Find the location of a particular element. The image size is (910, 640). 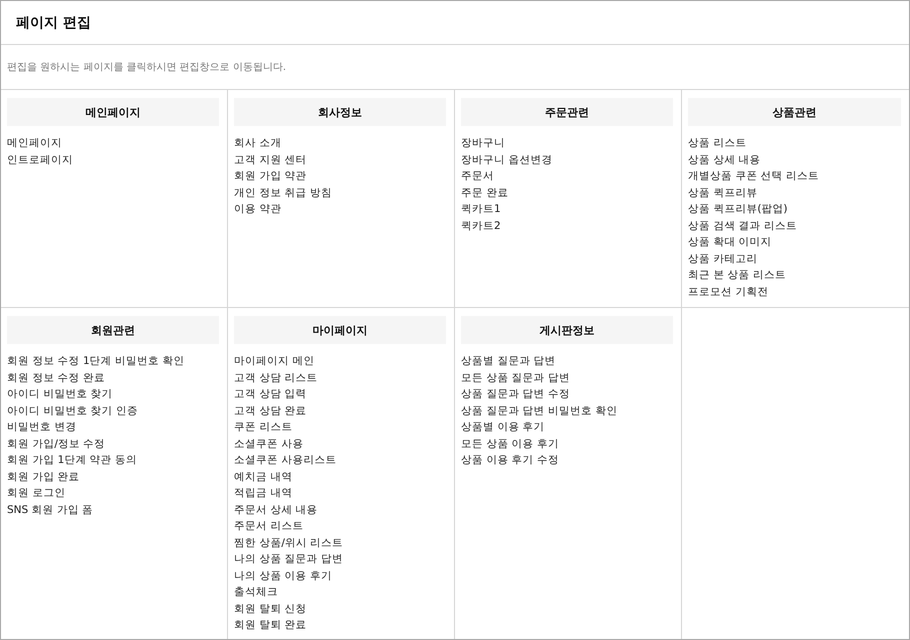

section-heading: 회원관련 is located at coordinates (113, 330).